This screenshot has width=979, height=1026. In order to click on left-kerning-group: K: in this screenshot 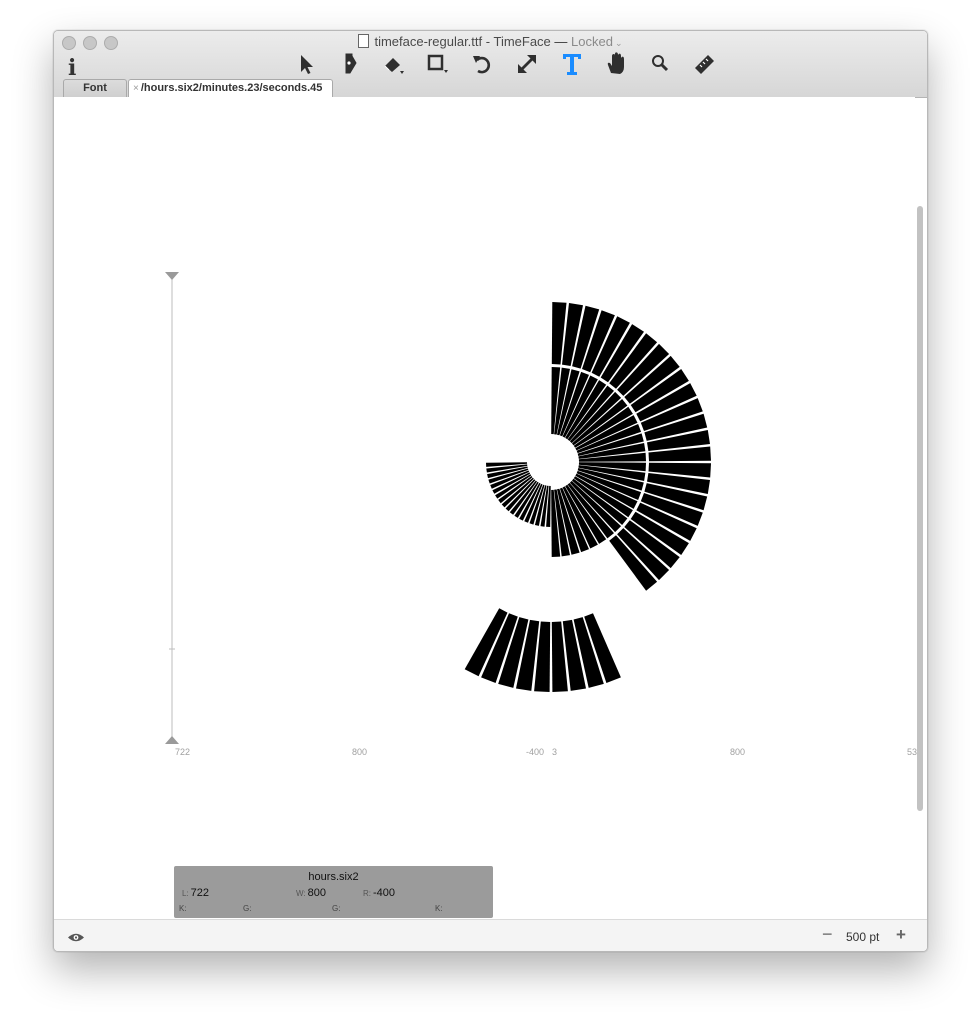, I will do `click(183, 908)`.